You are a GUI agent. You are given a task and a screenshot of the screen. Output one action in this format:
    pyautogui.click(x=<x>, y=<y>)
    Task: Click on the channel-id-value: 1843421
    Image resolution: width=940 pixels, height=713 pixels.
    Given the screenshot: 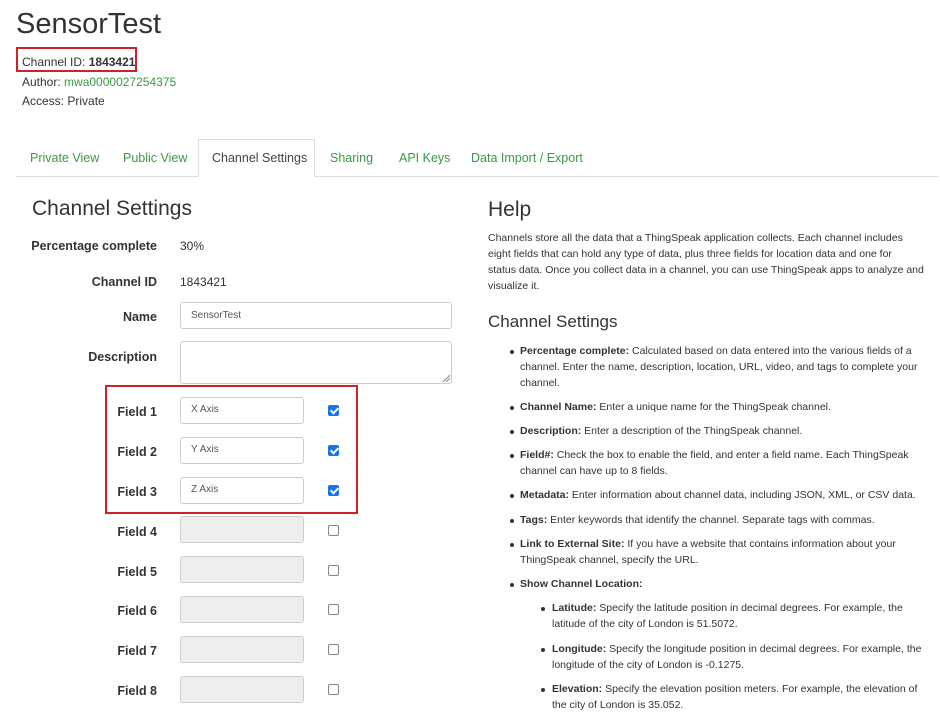 What is the action you would take?
    pyautogui.click(x=112, y=62)
    